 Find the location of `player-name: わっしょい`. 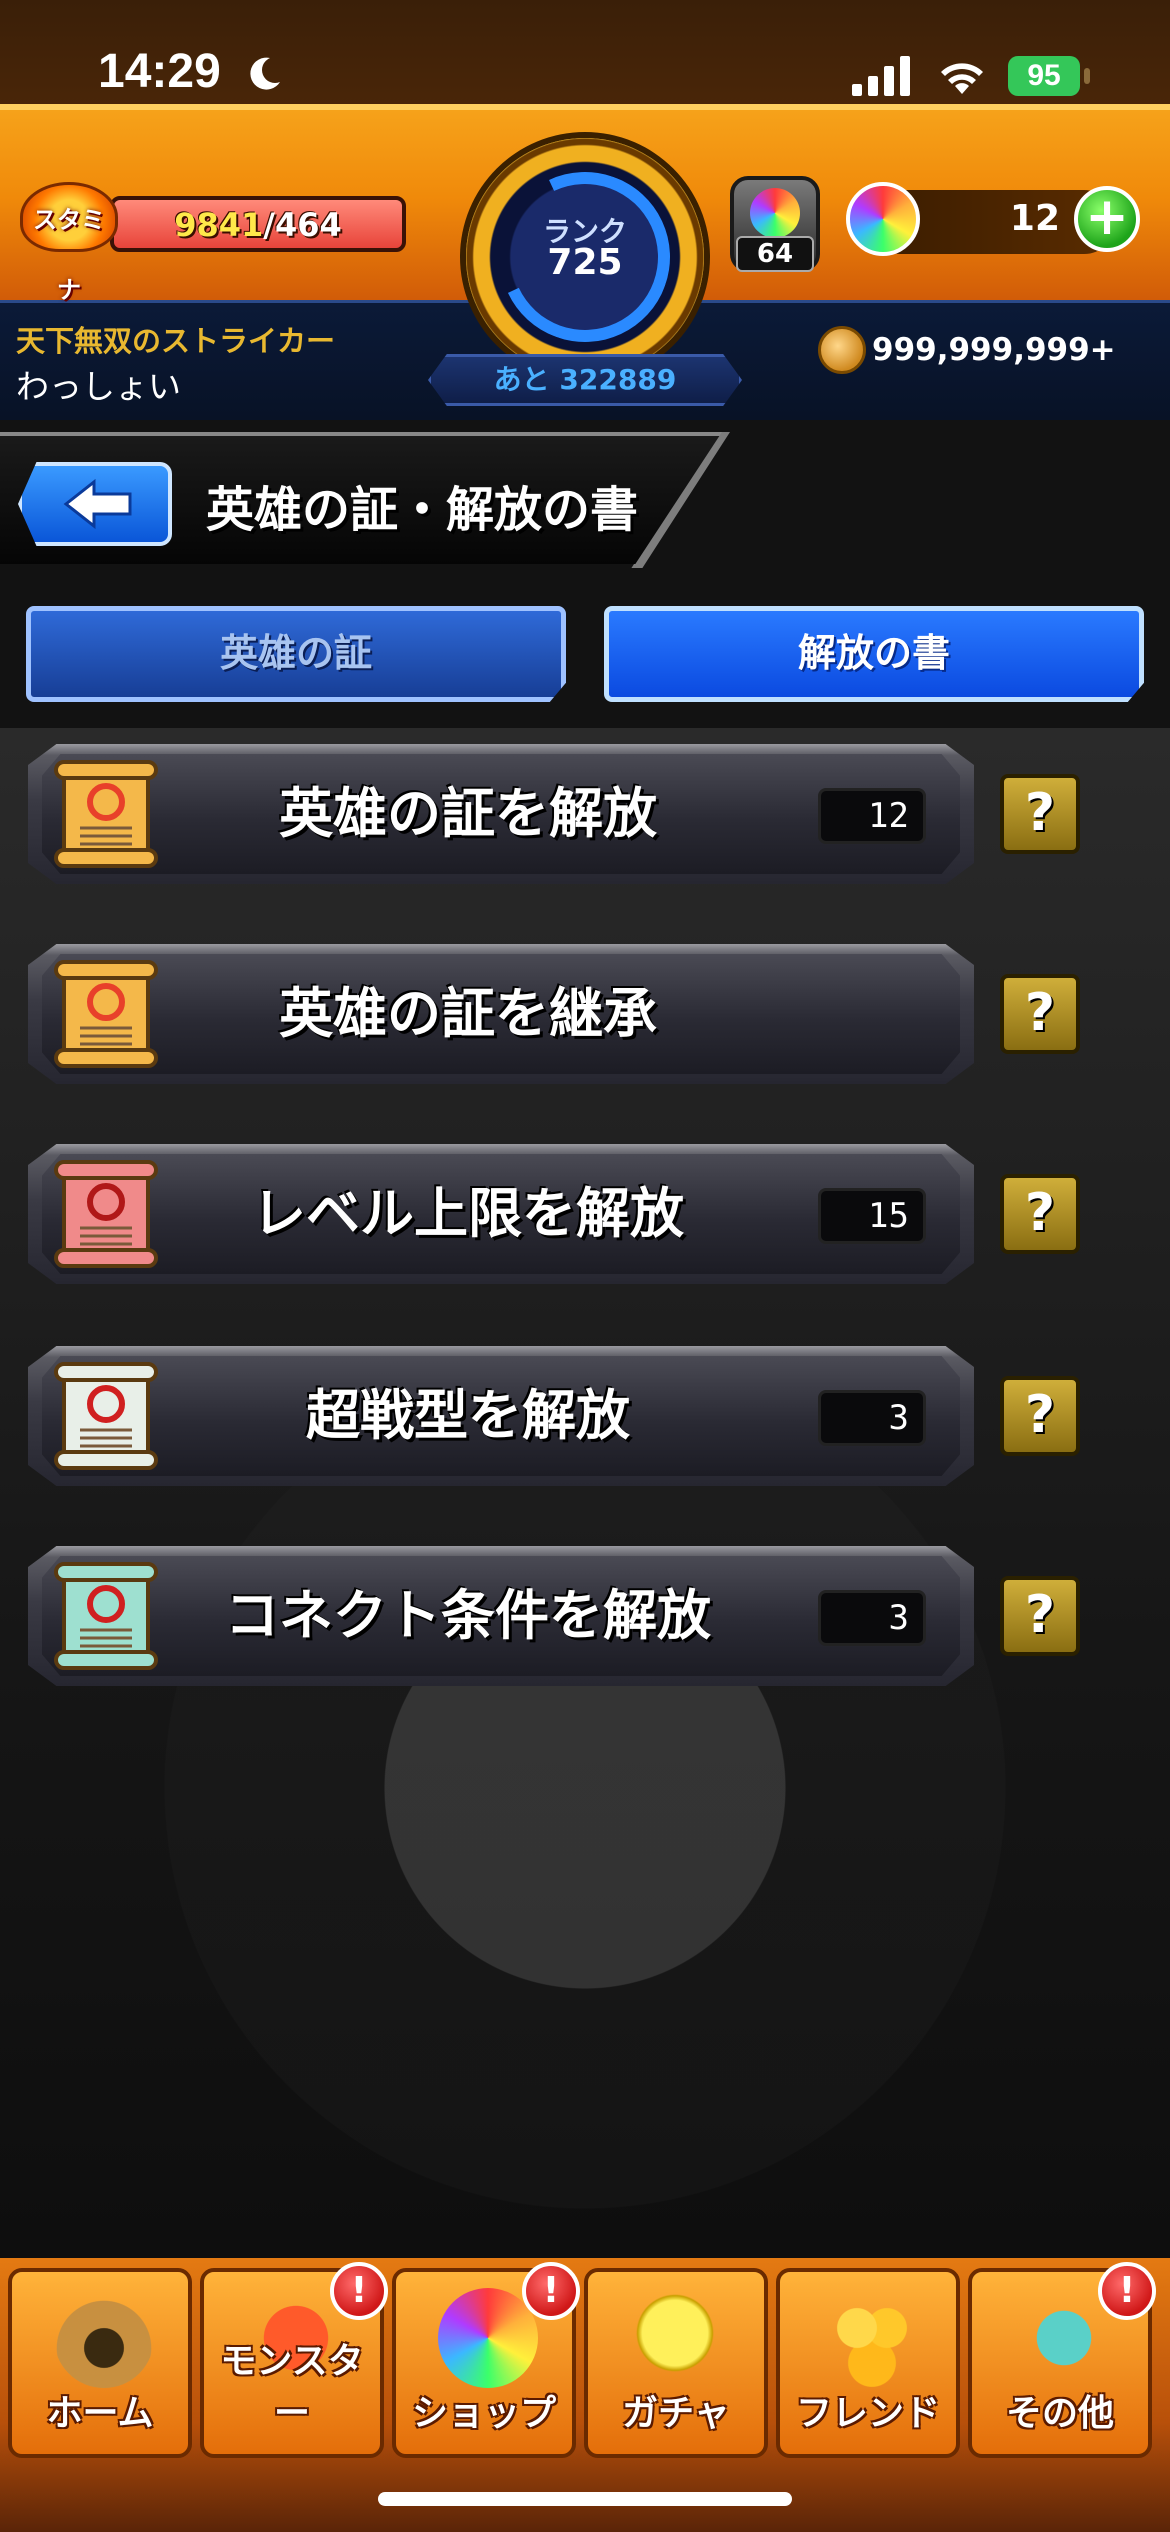

player-name: わっしょい is located at coordinates (98, 386).